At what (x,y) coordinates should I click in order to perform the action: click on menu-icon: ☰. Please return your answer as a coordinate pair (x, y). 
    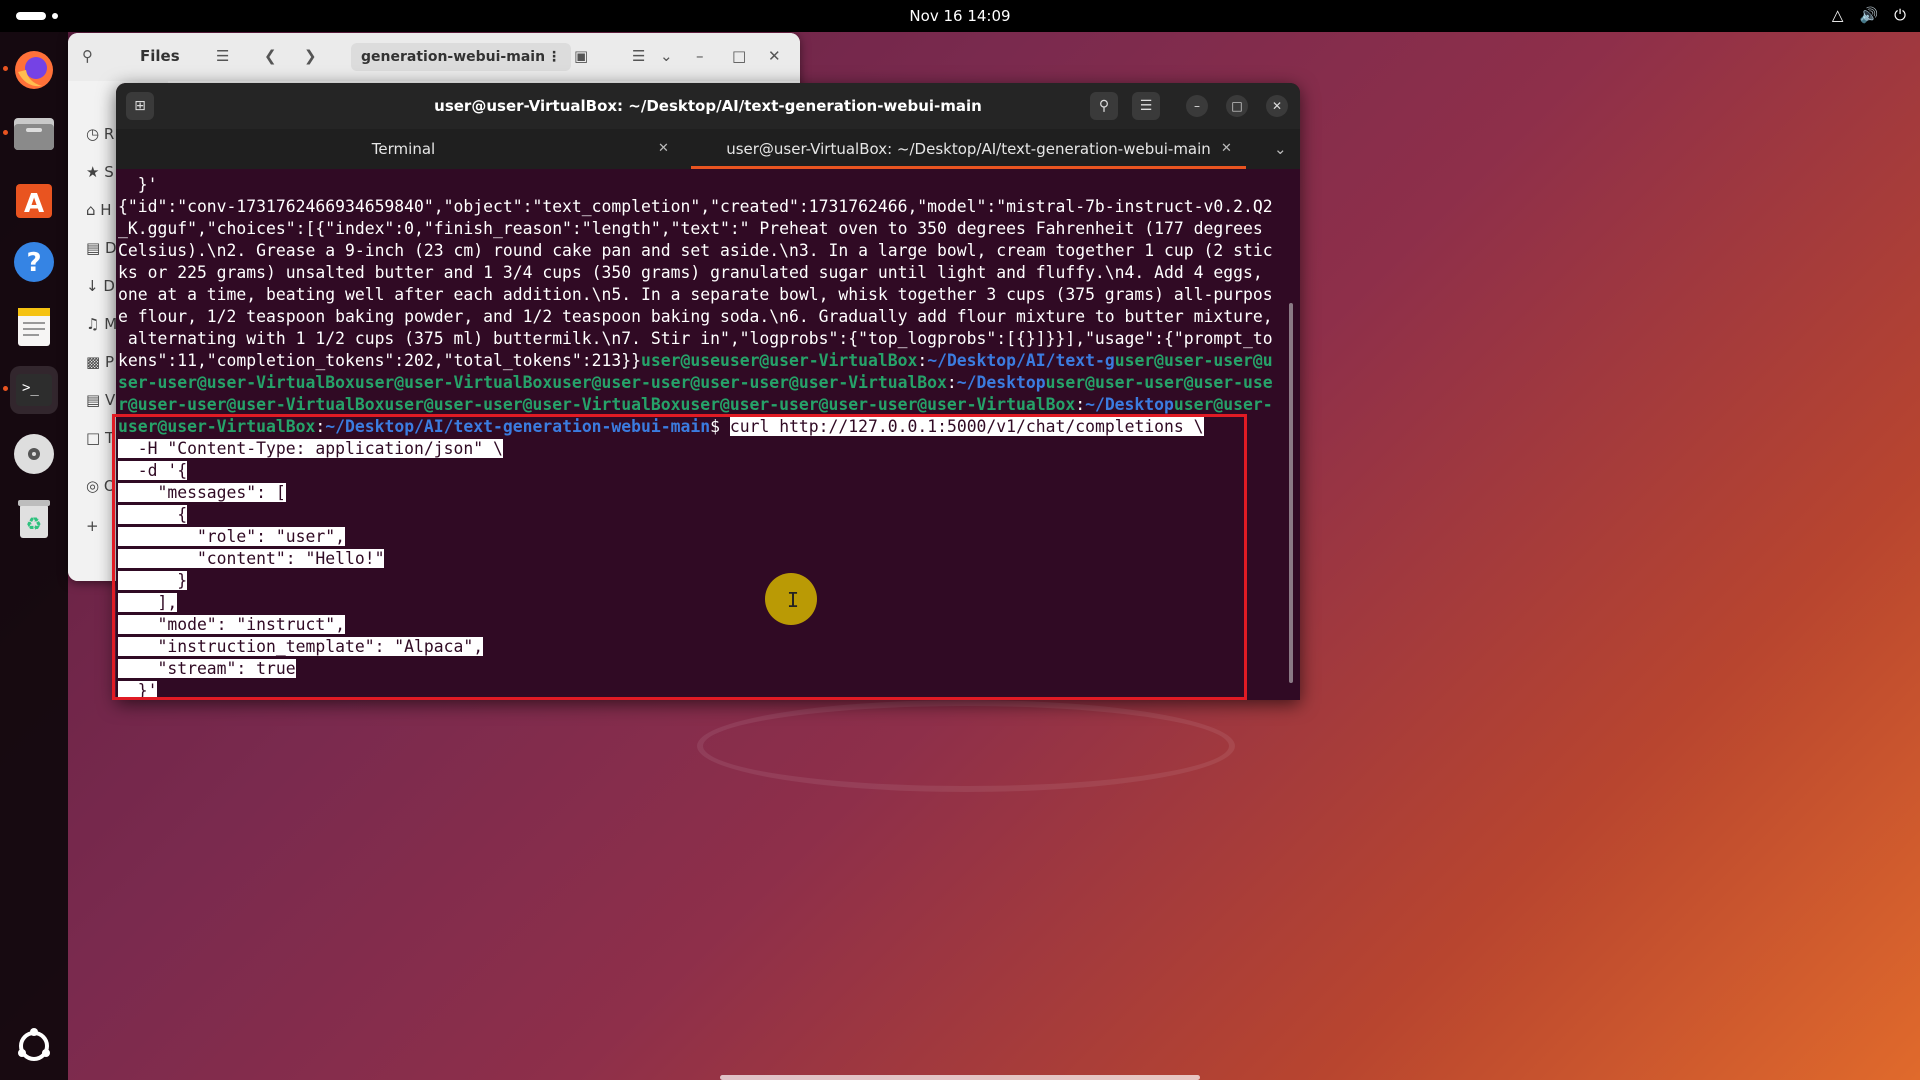
    Looking at the image, I should click on (222, 56).